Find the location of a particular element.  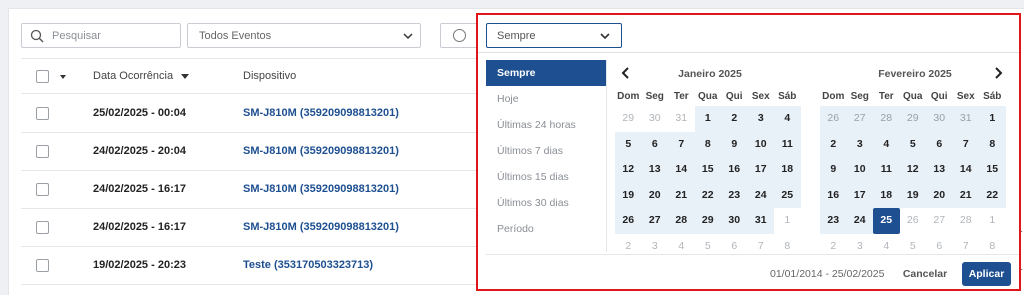

range-option: Últimas 24 horas is located at coordinates (546, 125).